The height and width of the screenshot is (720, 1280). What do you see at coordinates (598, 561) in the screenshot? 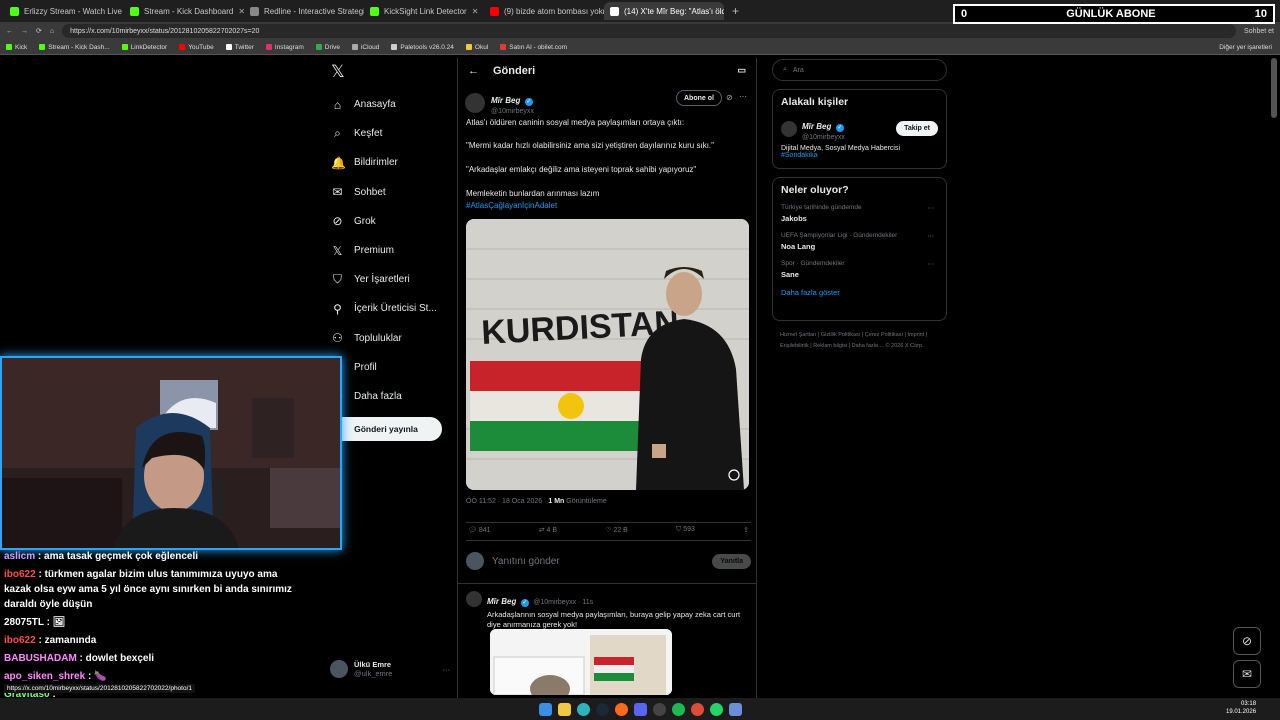
I see `reply-input: Yanıtını gönder` at bounding box center [598, 561].